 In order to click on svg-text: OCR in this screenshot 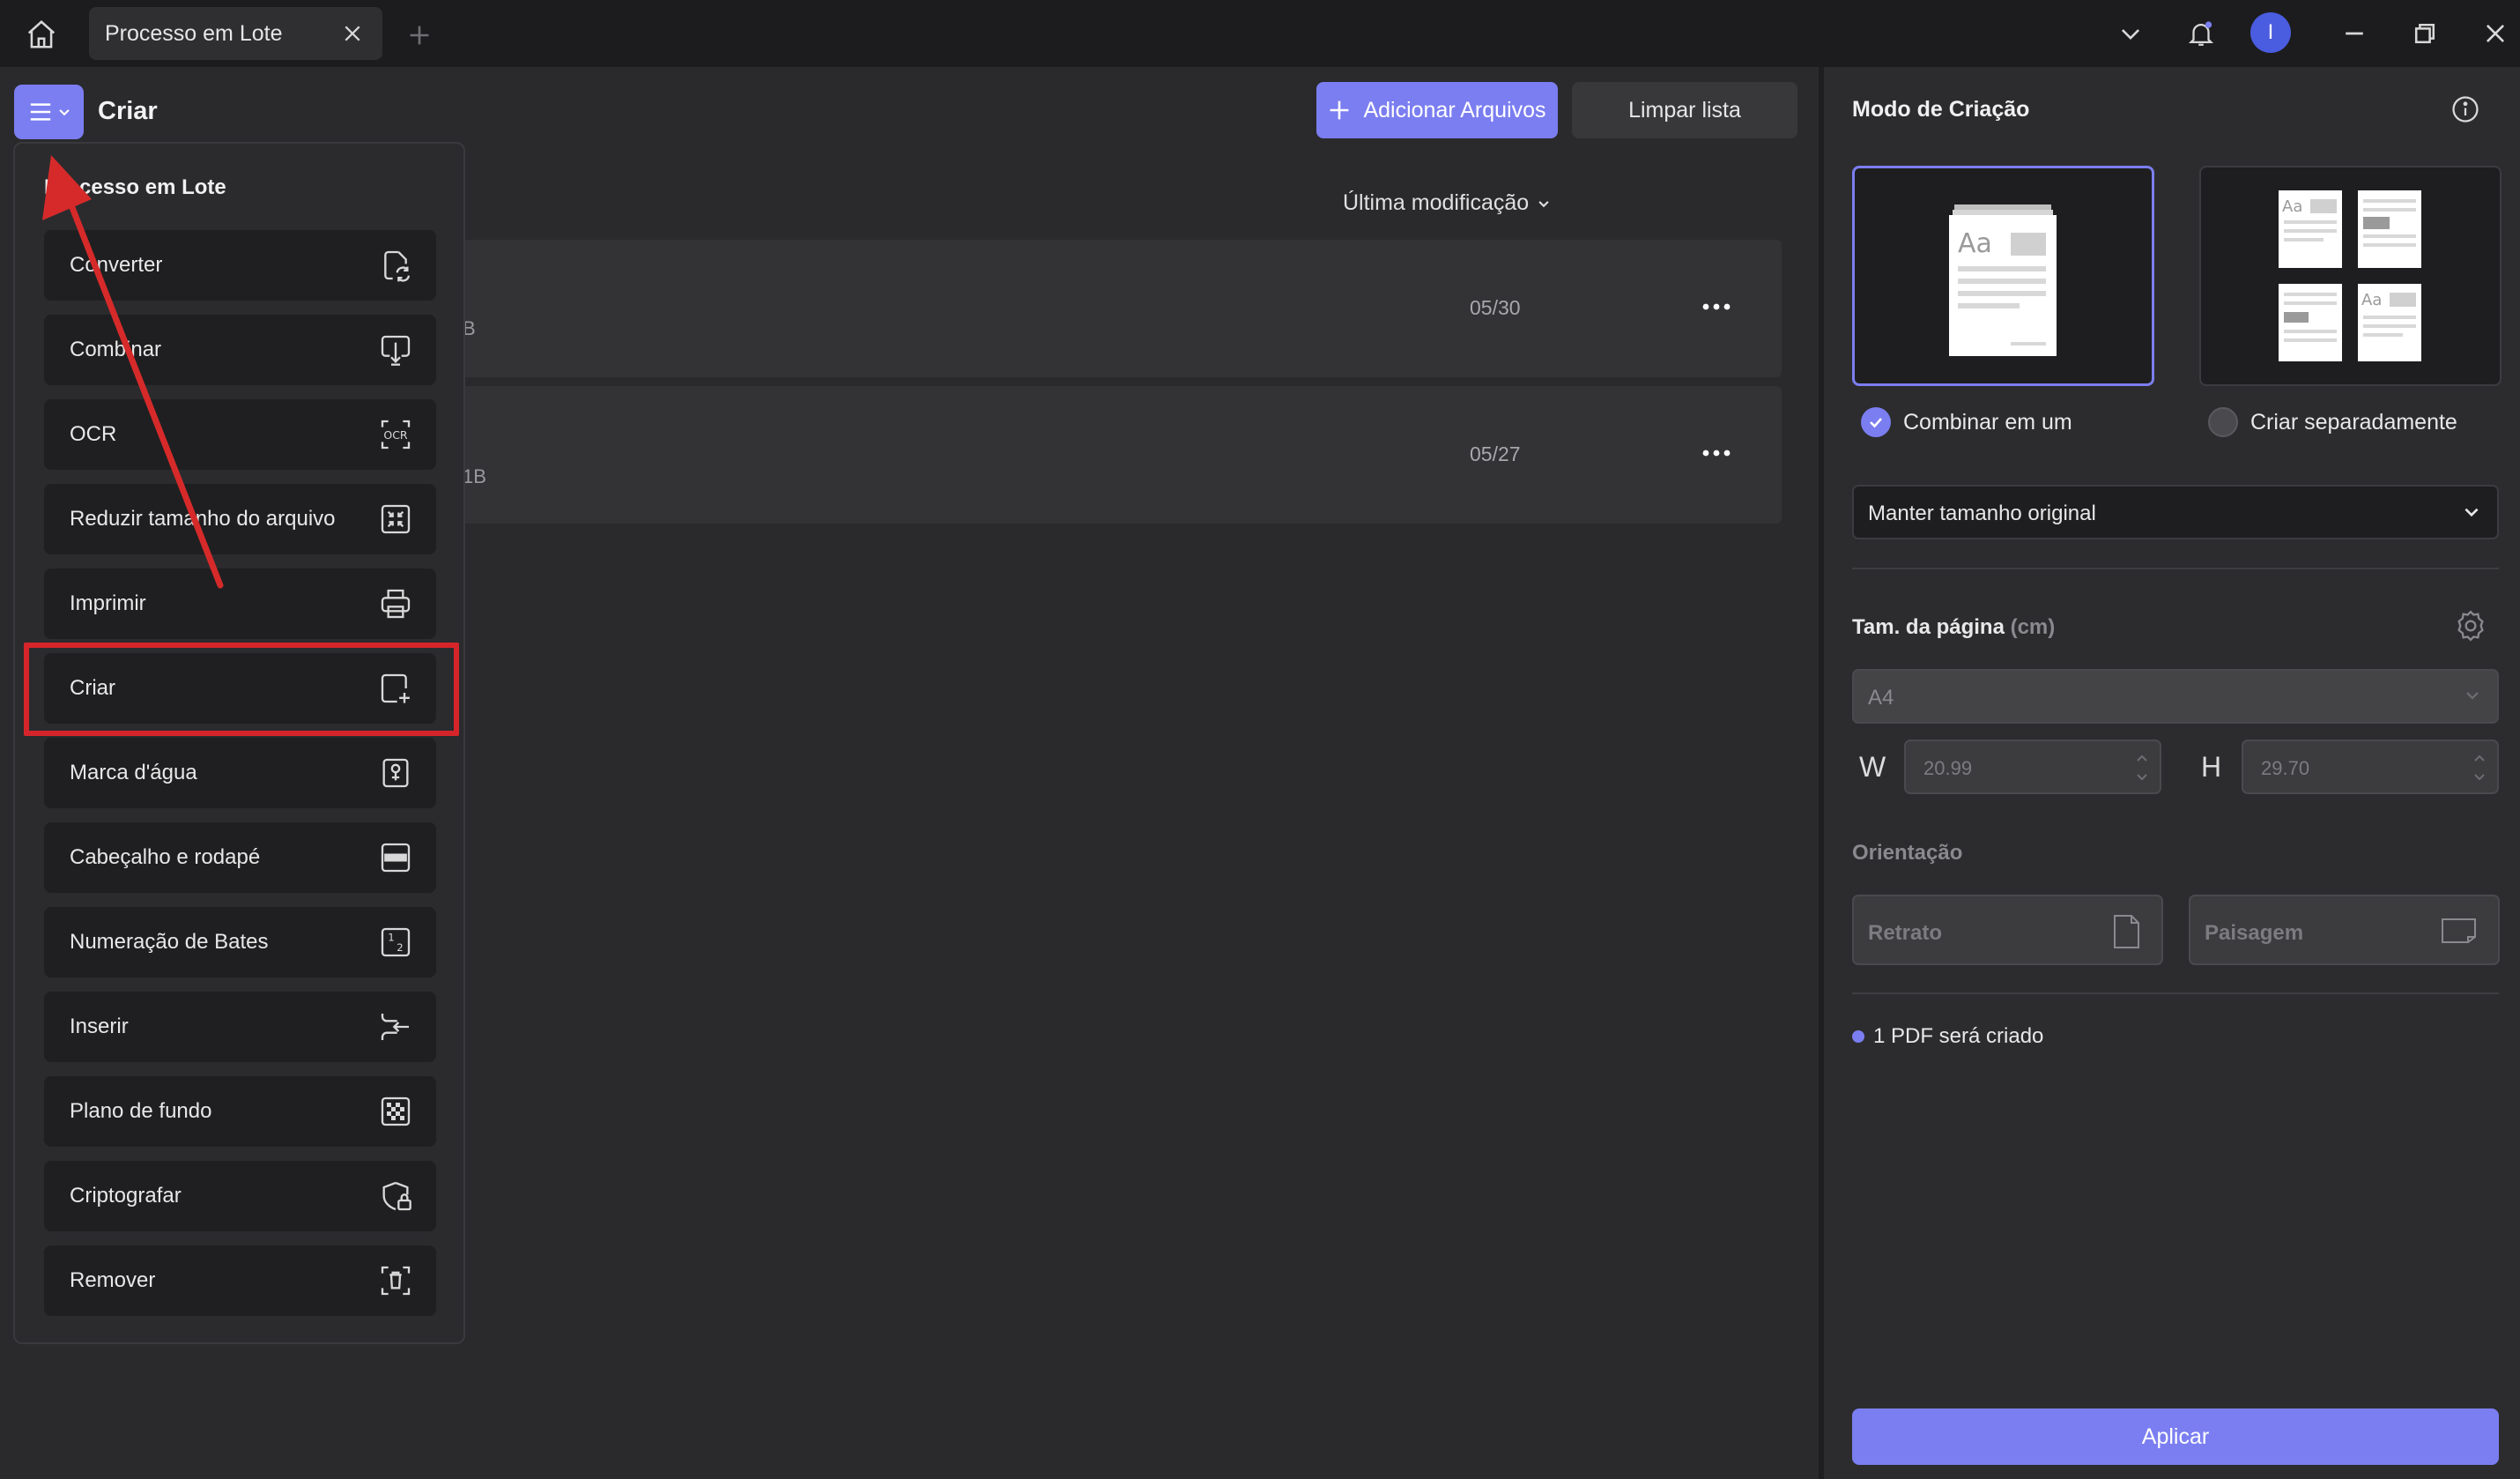, I will do `click(395, 435)`.